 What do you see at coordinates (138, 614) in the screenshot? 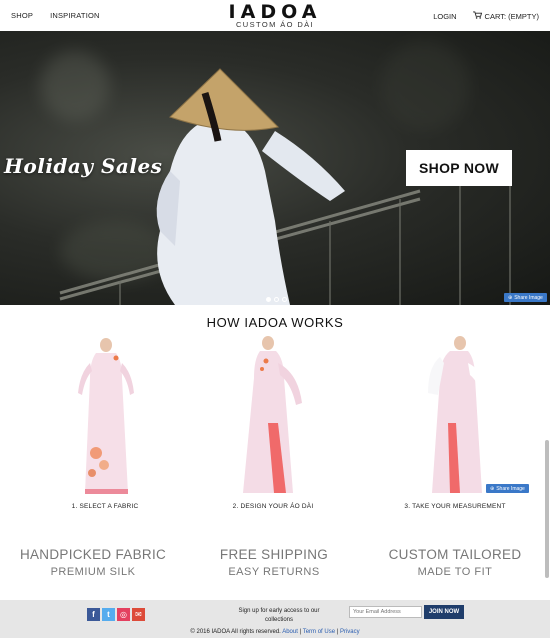
I see `email-icon: ✉` at bounding box center [138, 614].